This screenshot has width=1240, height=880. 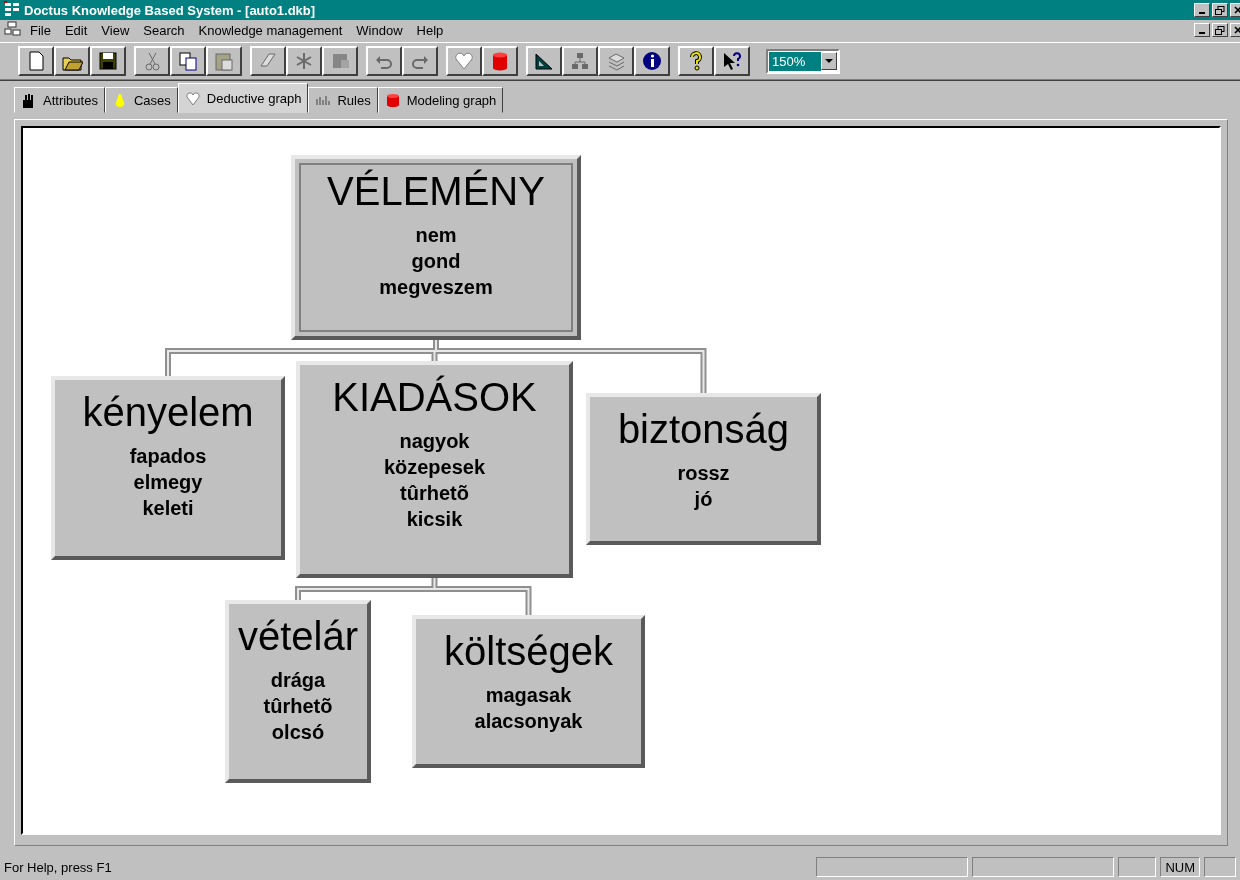 I want to click on info-icon, so click(x=652, y=61).